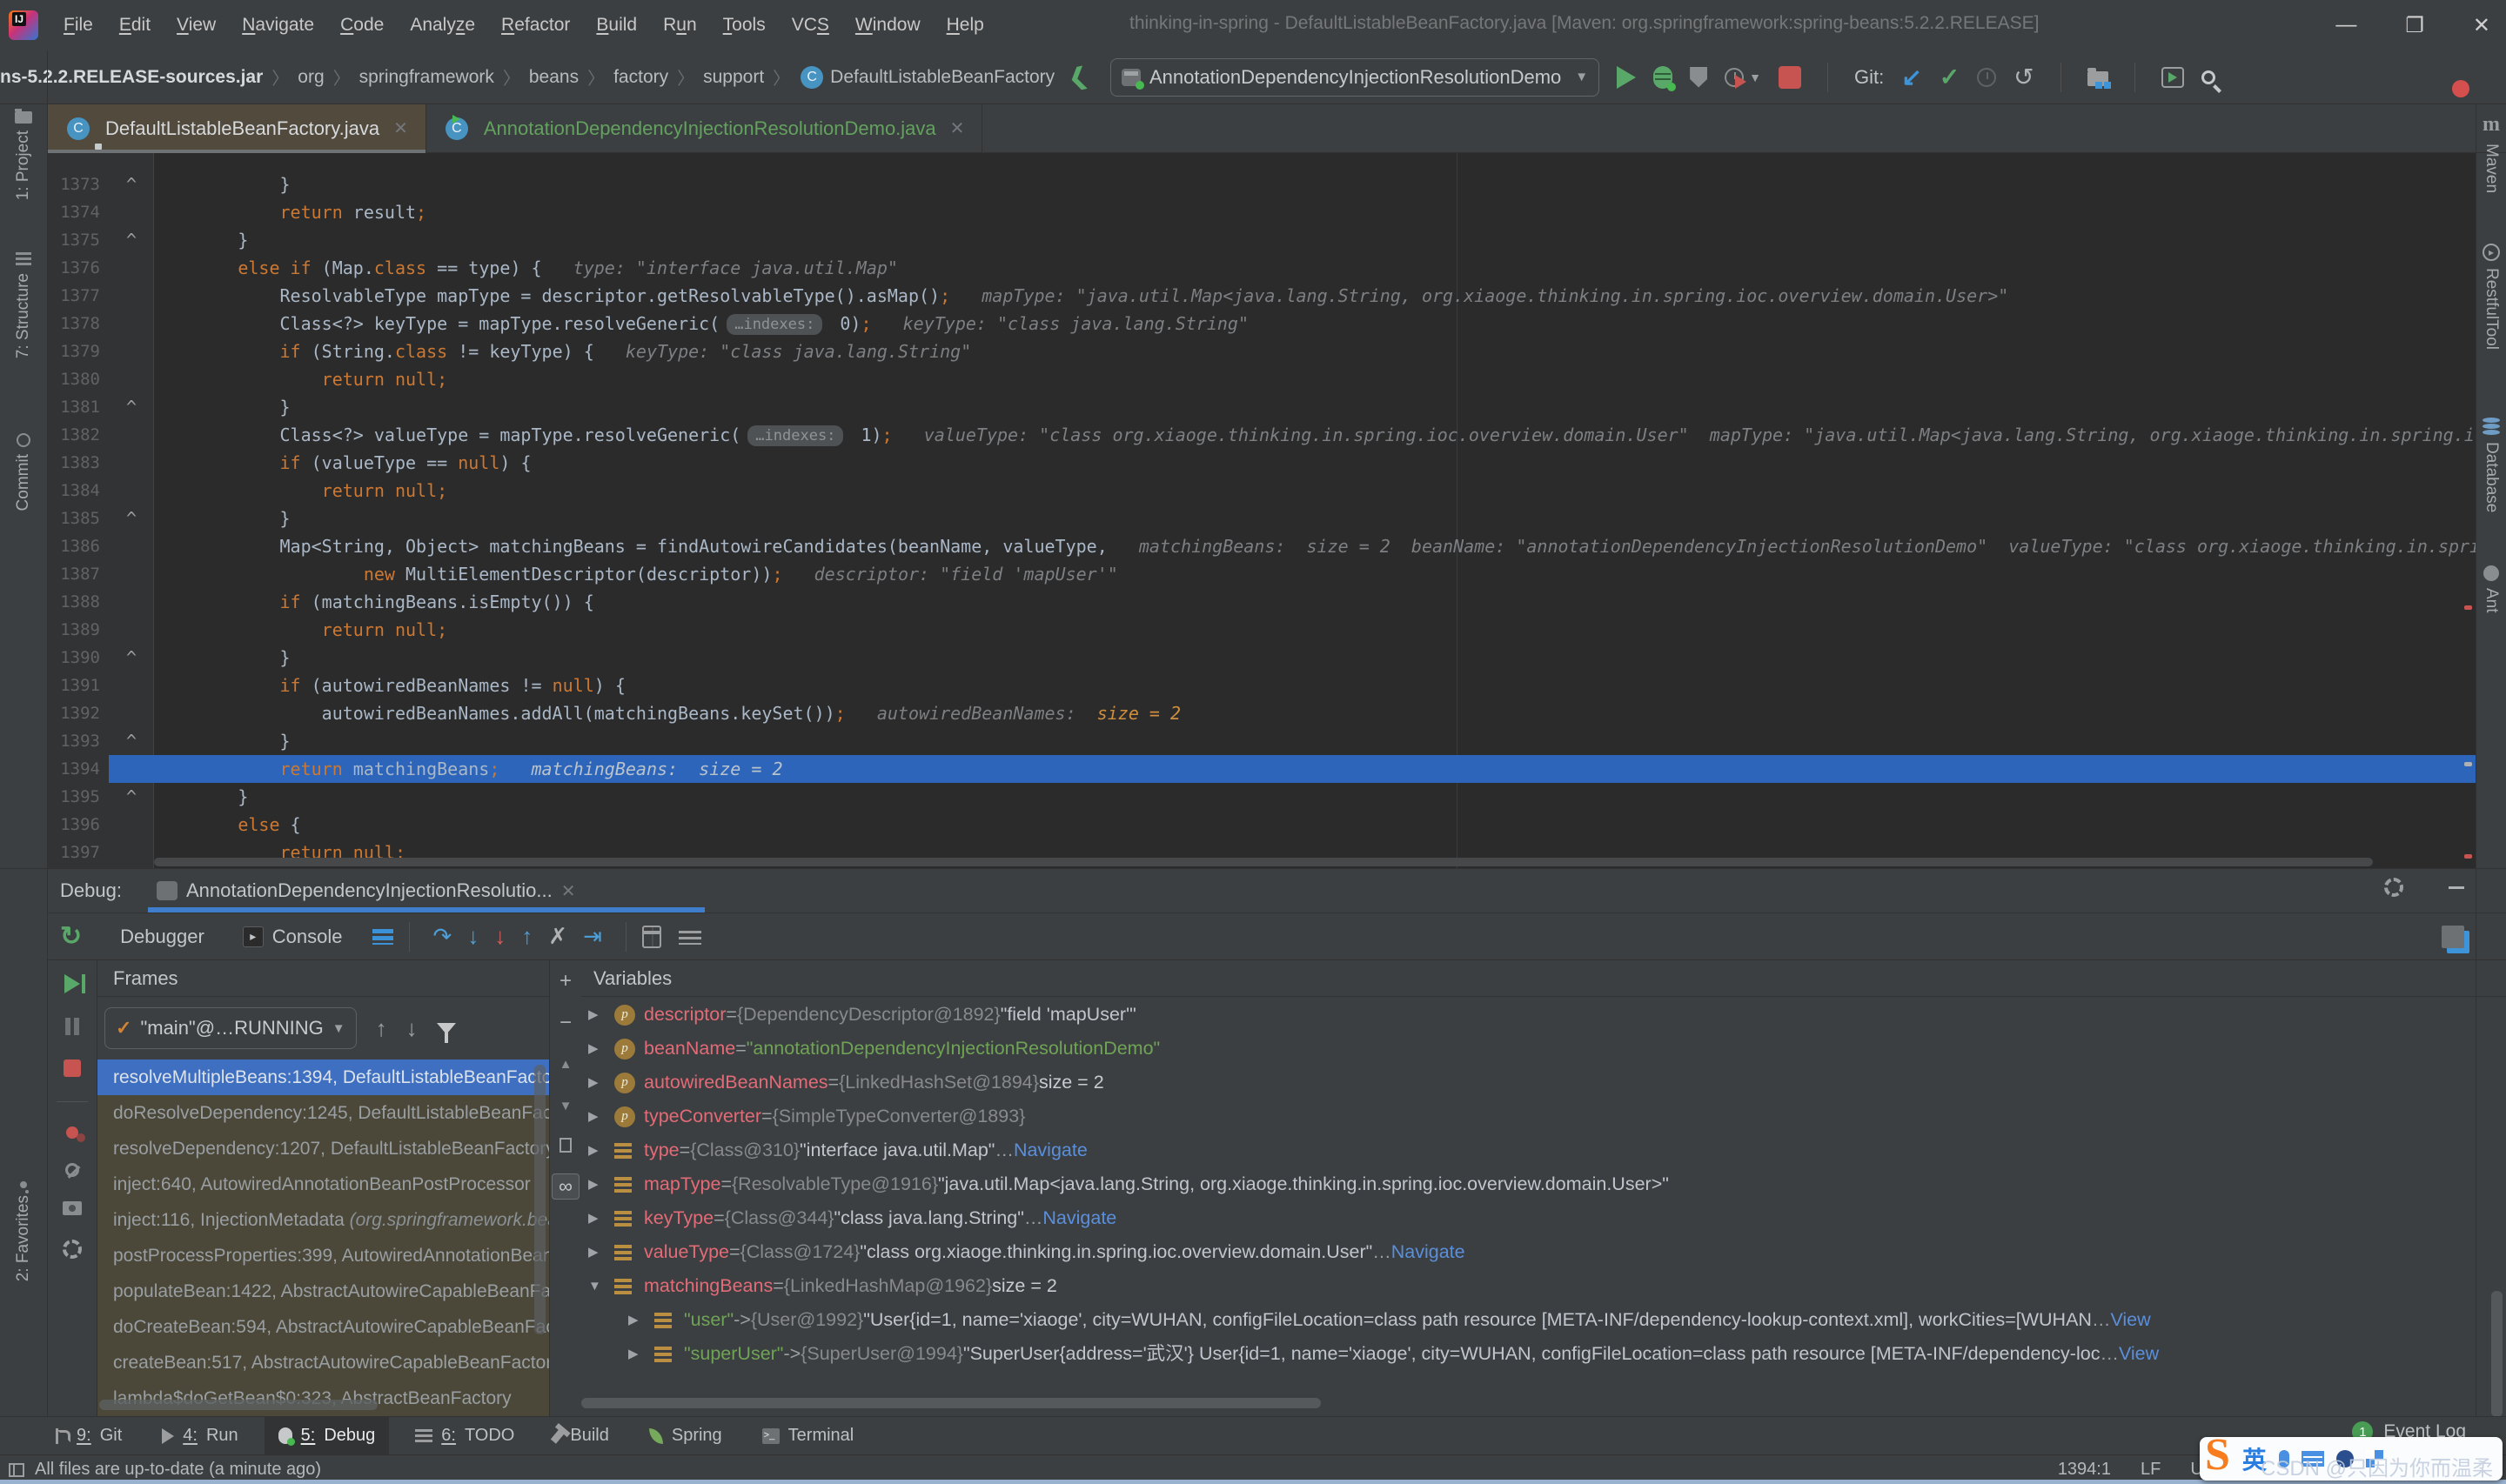 This screenshot has height=1484, width=2506. I want to click on line-number: 1379, so click(78, 352).